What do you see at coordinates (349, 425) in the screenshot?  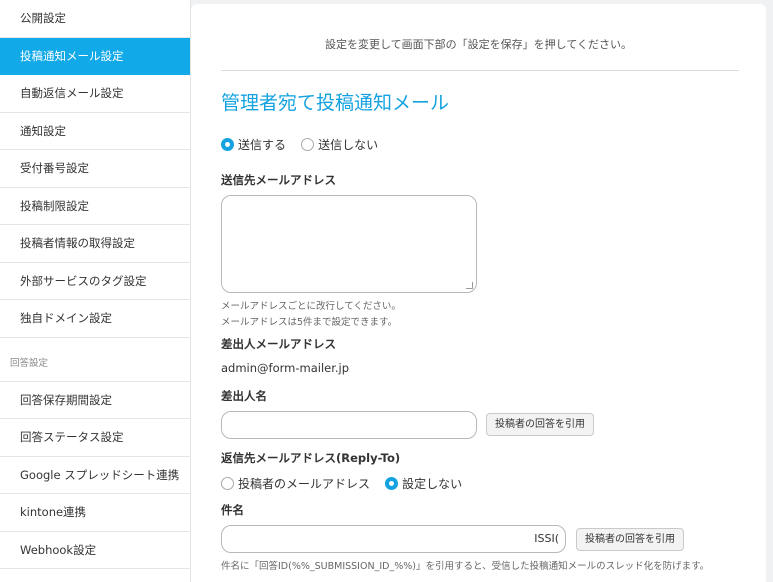 I see `from-name-input` at bounding box center [349, 425].